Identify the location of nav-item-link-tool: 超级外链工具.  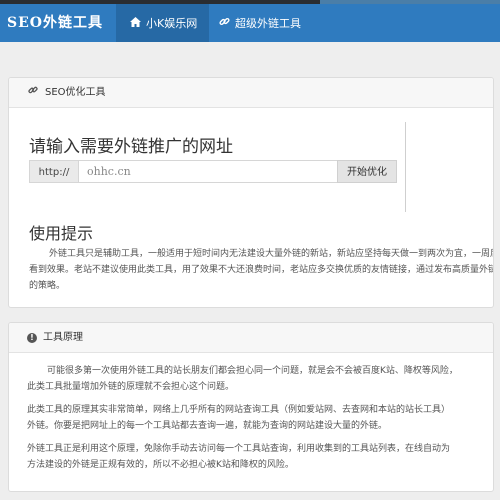
(259, 23).